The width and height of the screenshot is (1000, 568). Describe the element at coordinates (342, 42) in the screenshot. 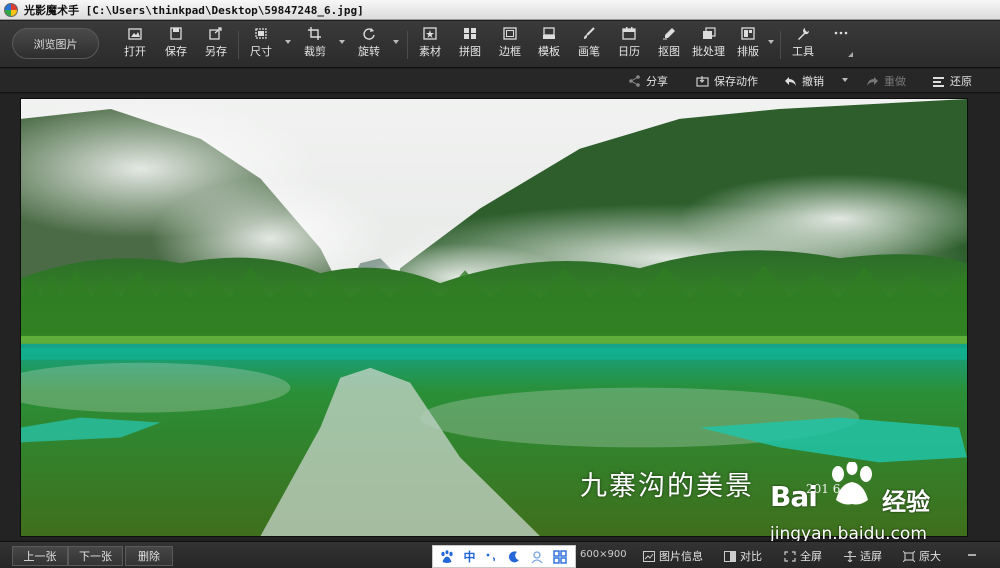

I see `crop-dropdown-icon` at that location.